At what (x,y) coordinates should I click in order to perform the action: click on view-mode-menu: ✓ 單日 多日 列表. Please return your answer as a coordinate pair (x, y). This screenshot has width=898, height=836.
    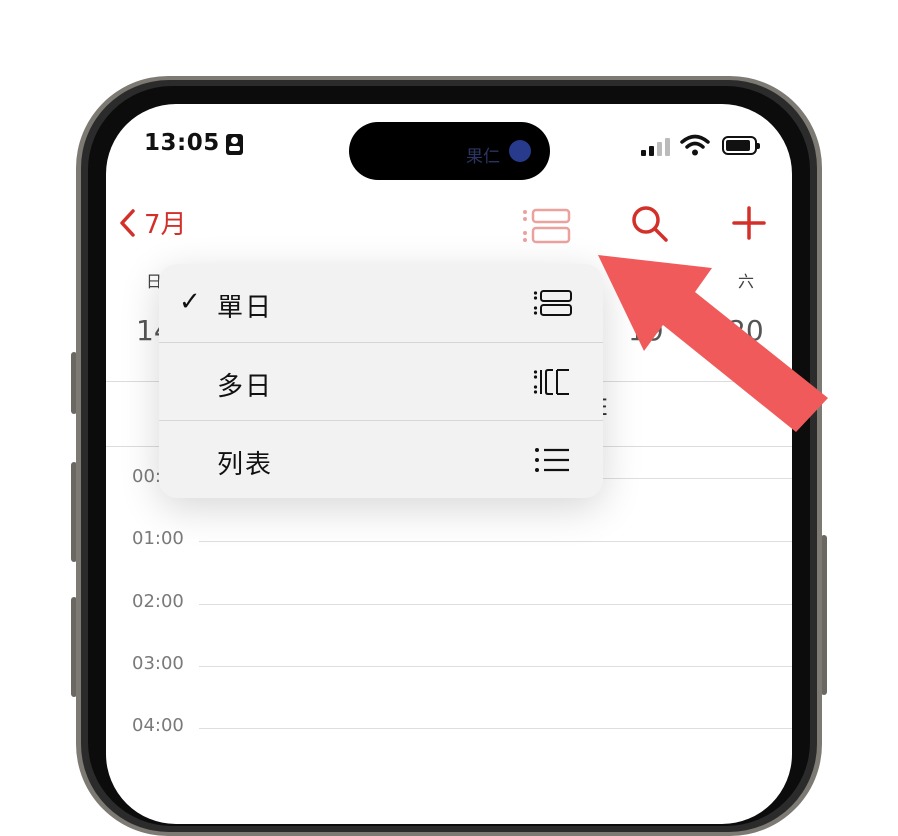
    Looking at the image, I should click on (381, 381).